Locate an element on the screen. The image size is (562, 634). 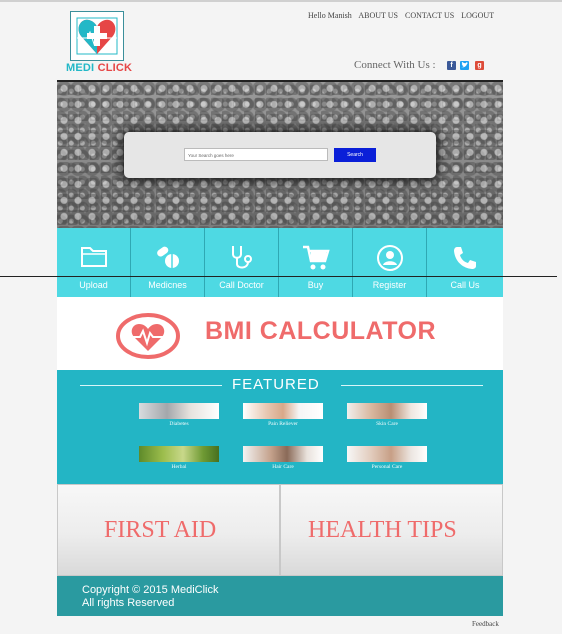
service-register: Register is located at coordinates (390, 262).